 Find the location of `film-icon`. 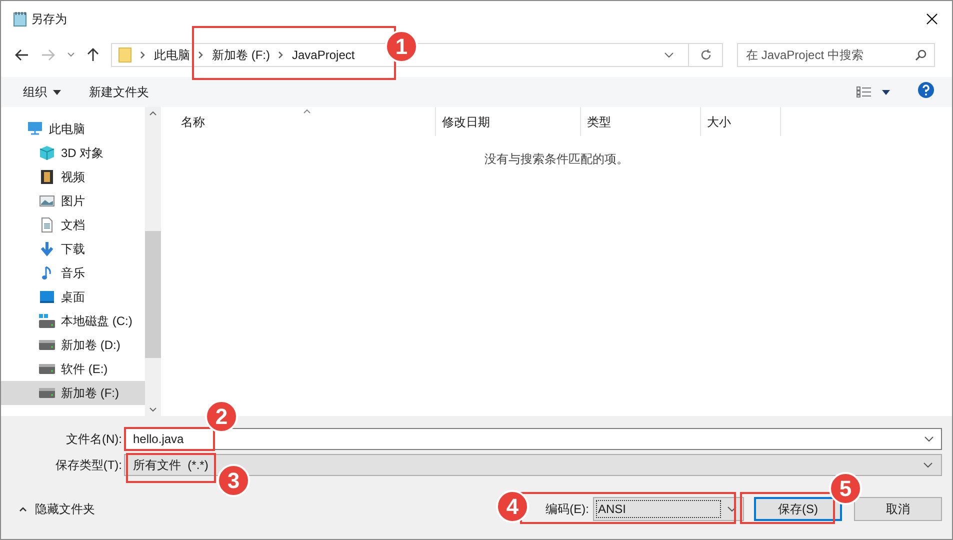

film-icon is located at coordinates (47, 177).